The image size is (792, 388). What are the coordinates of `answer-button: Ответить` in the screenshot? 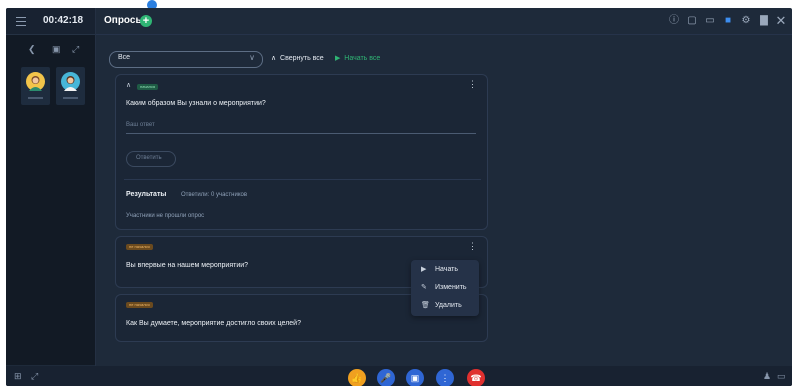 It's located at (151, 159).